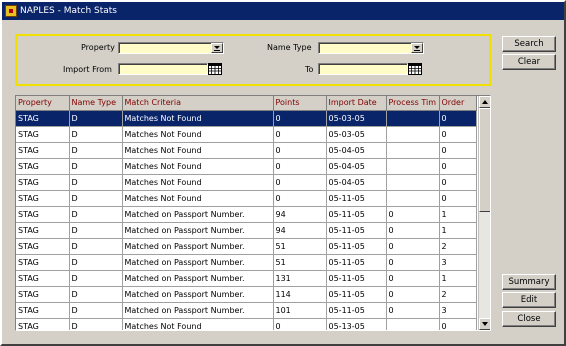 This screenshot has height=346, width=566. I want to click on table-cell: 1, so click(458, 278).